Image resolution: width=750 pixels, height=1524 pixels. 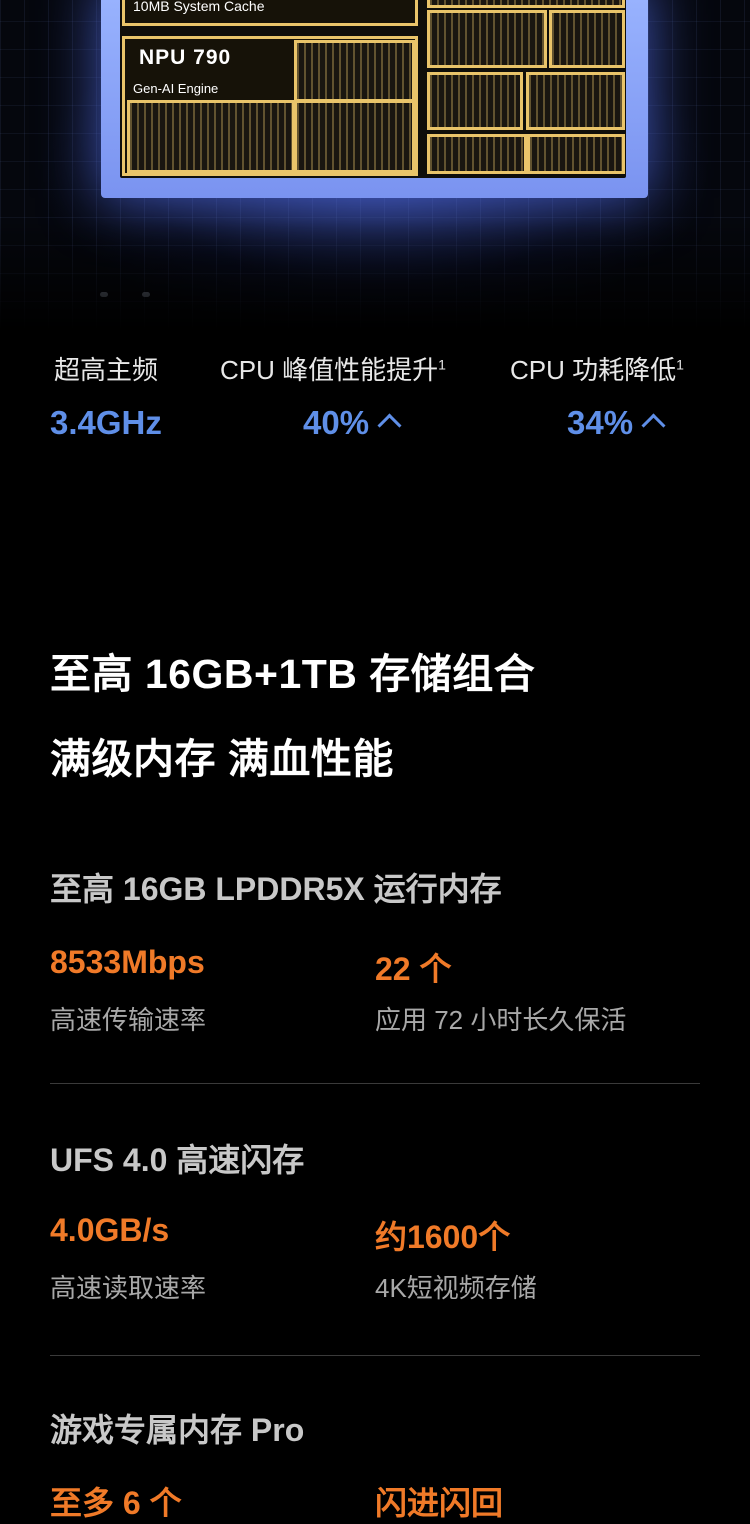 I want to click on section-title-storage: UFS 4.0 高速闪存, so click(x=177, y=1160).